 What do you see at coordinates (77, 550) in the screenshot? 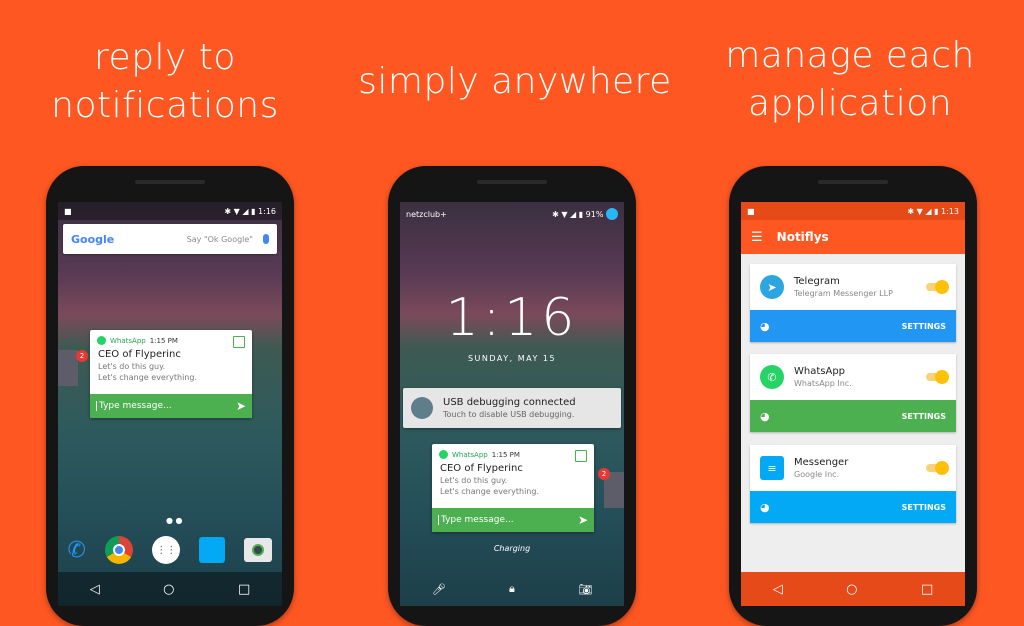
I see `phone-app-icon: ✆` at bounding box center [77, 550].